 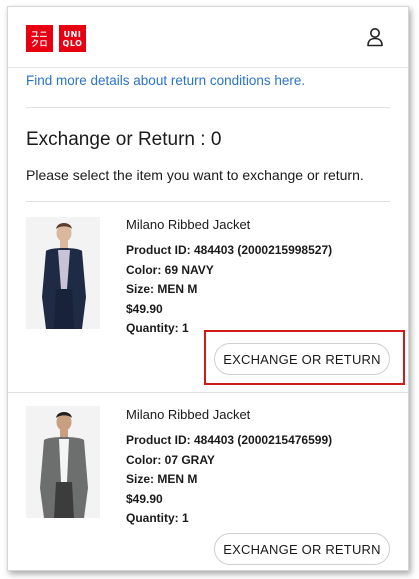 What do you see at coordinates (229, 440) in the screenshot?
I see `product-id: Product ID: 484403 (2000215476599)` at bounding box center [229, 440].